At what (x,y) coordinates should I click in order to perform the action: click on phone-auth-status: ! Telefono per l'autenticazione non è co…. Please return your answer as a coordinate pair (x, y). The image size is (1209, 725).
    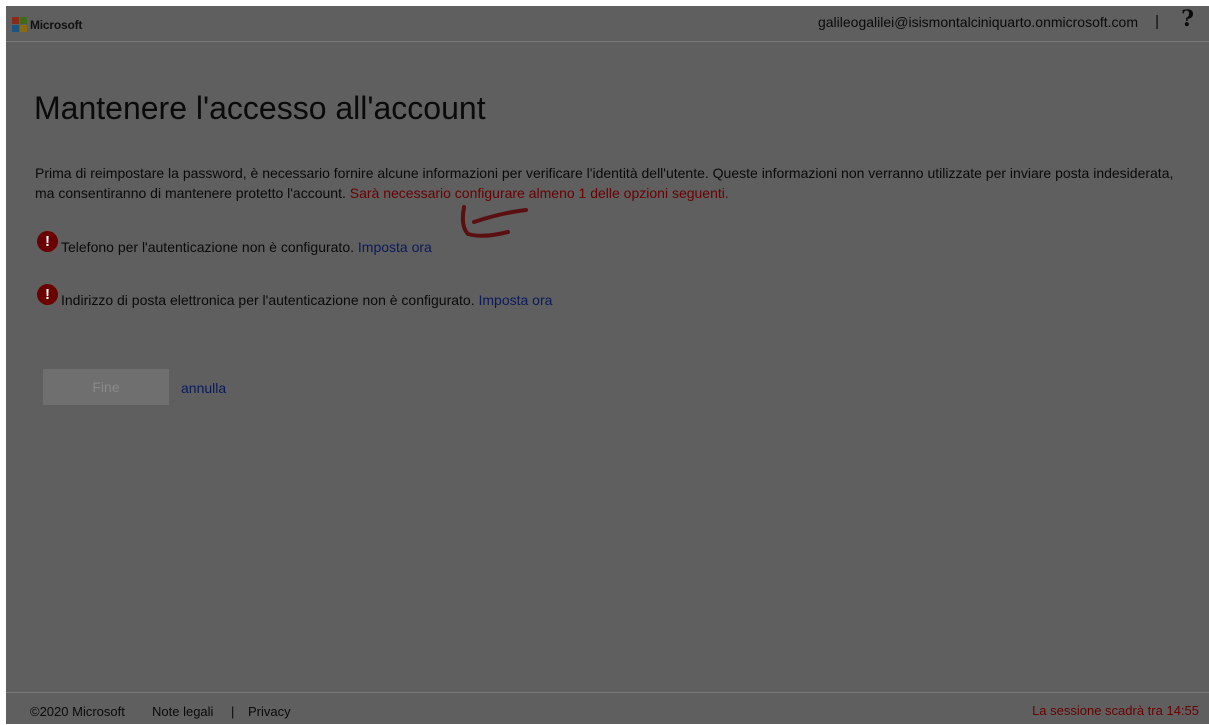
    Looking at the image, I should click on (234, 243).